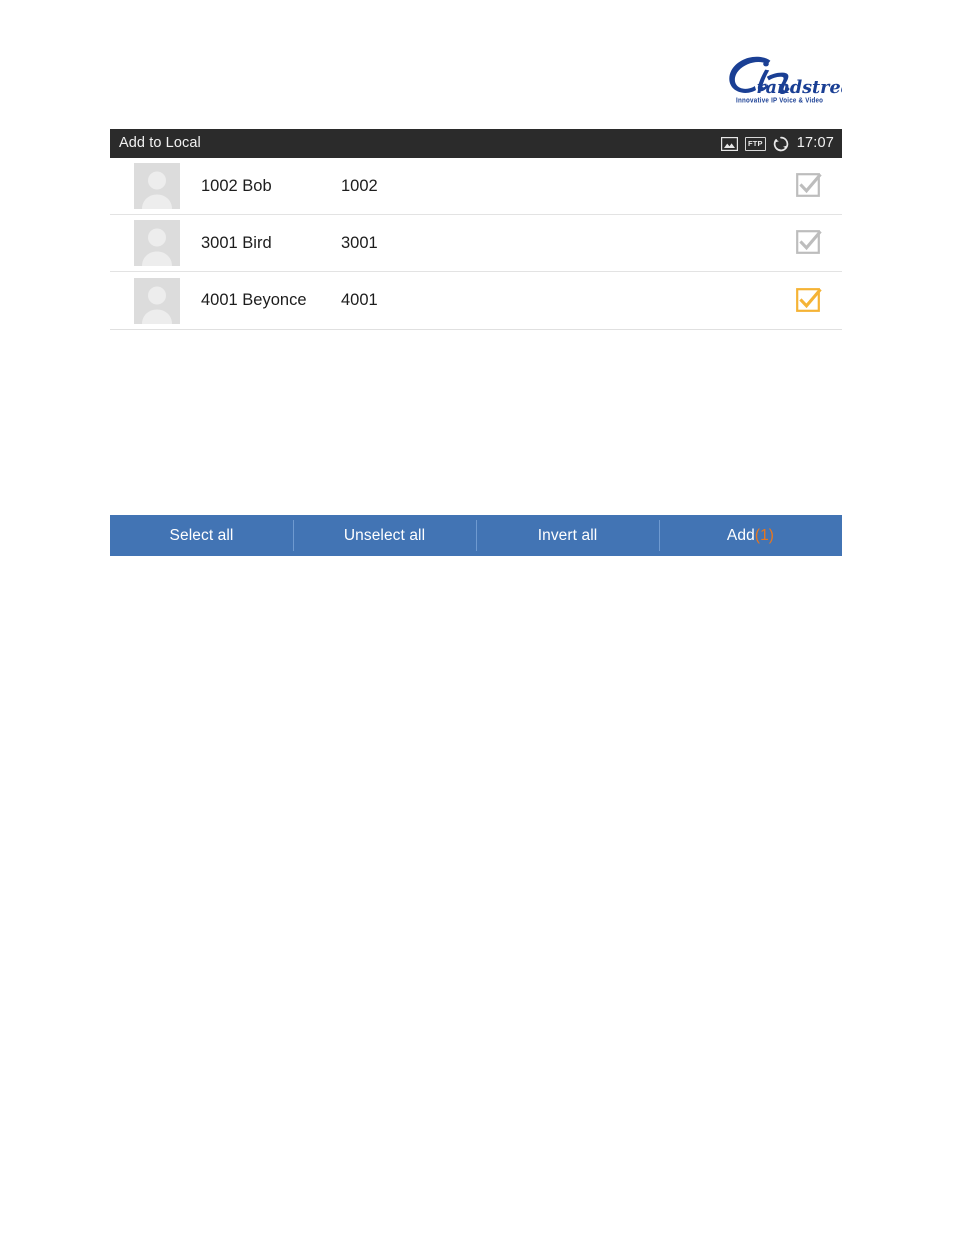  Describe the element at coordinates (476, 186) in the screenshot. I see `table-row: 1002 Bob 1002` at that location.